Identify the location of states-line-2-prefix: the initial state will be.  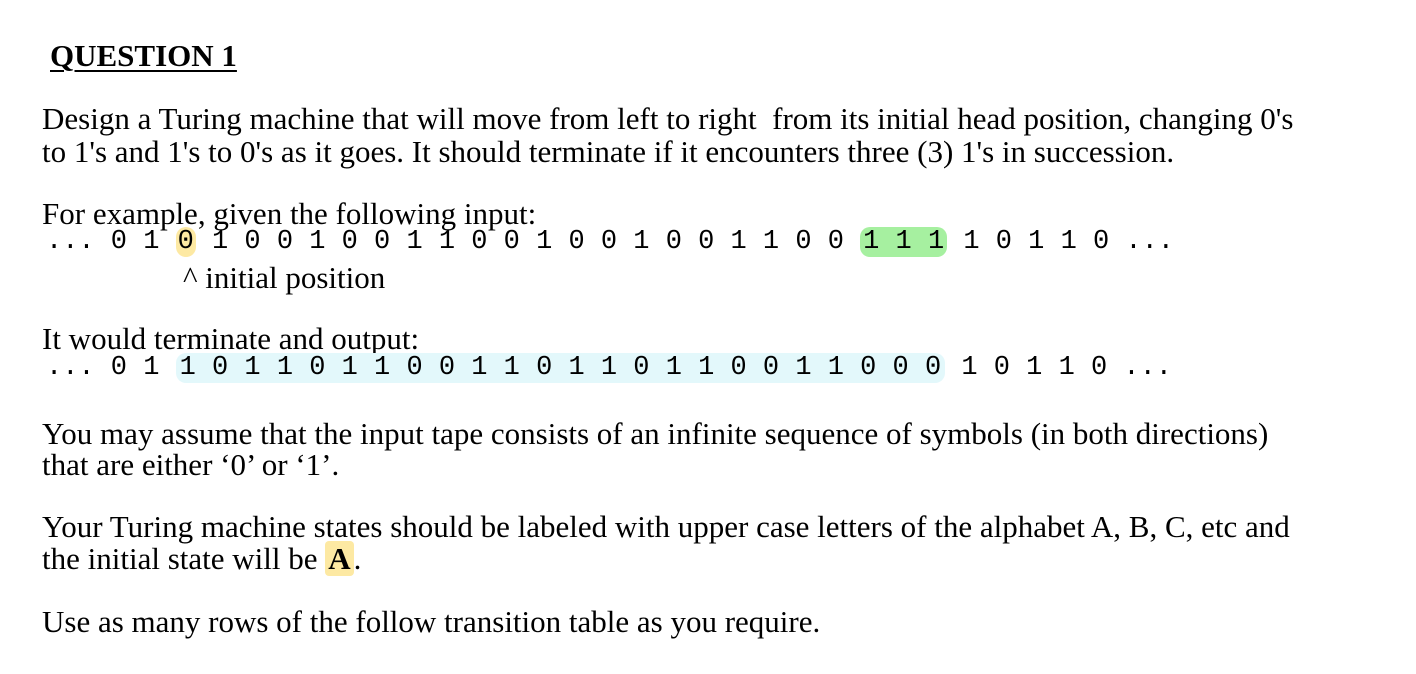
(184, 558).